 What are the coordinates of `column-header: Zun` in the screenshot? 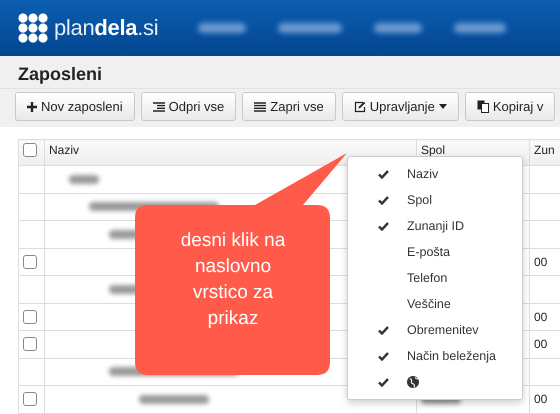 It's located at (545, 153).